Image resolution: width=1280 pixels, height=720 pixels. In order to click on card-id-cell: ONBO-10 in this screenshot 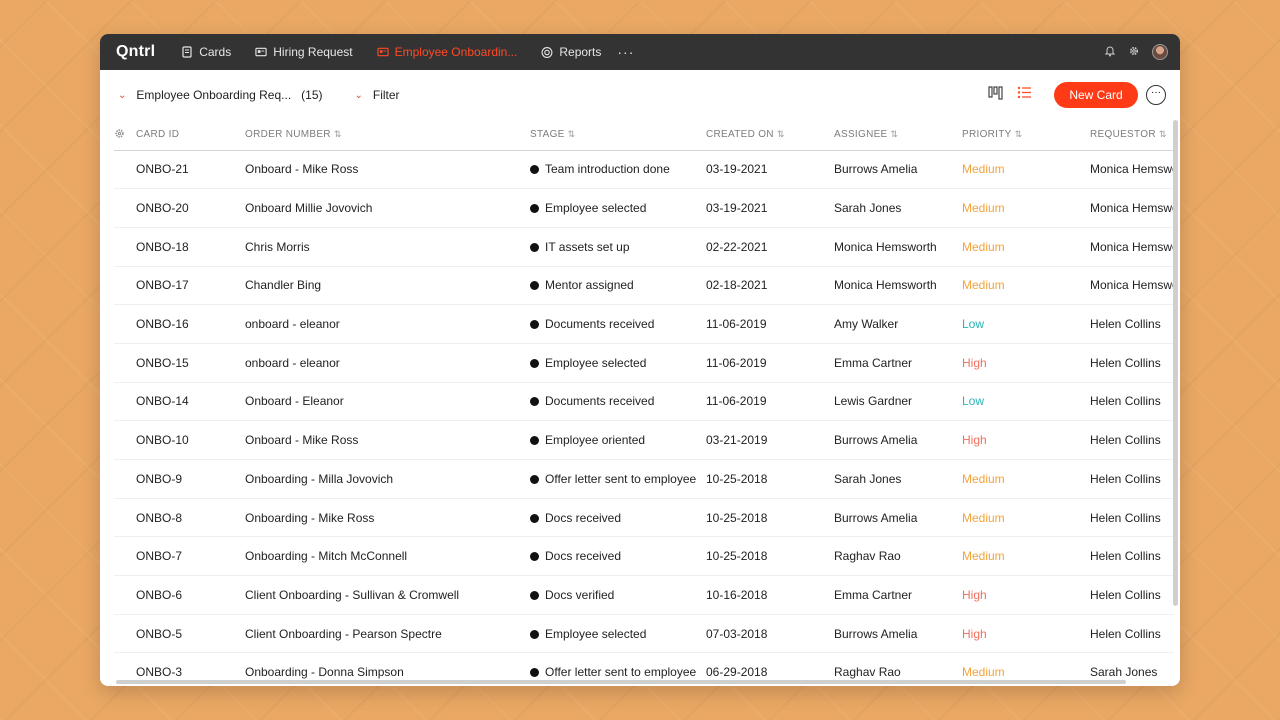, I will do `click(190, 440)`.